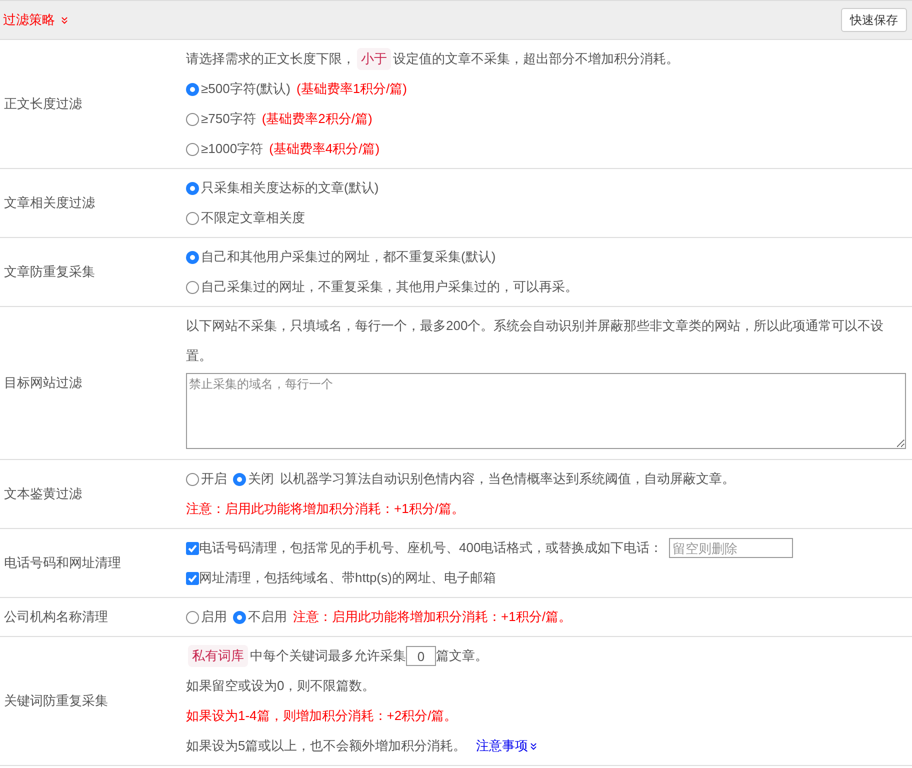  Describe the element at coordinates (238, 89) in the screenshot. I see `radio-option: ≥500字符(默认)` at that location.